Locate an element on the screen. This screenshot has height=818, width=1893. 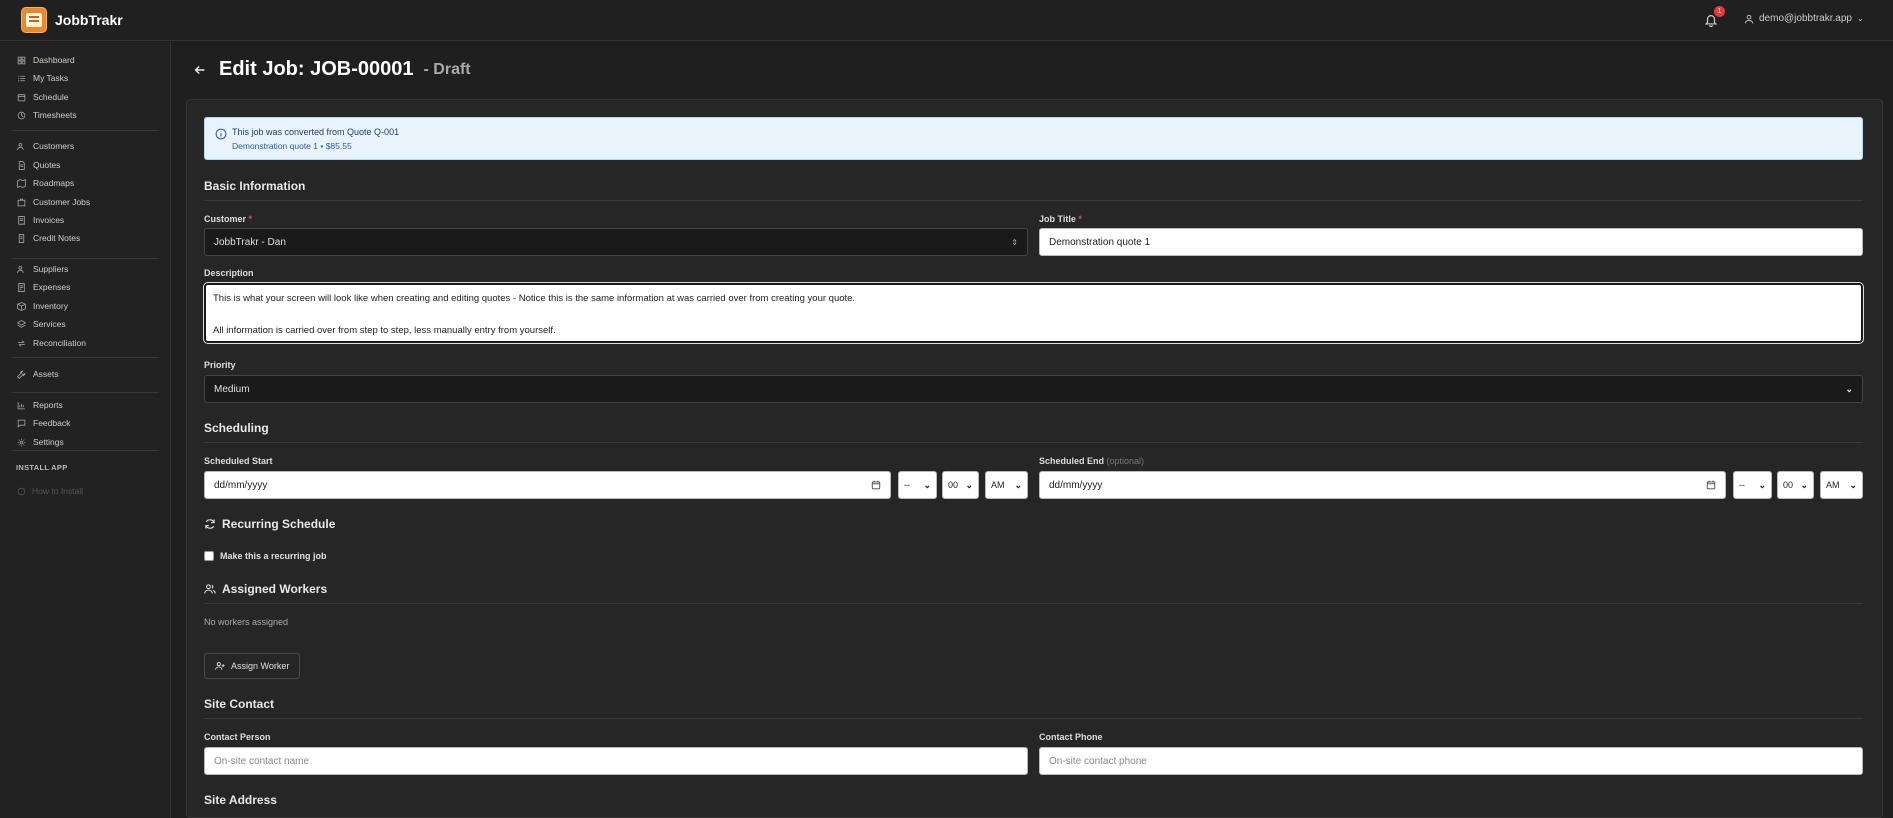
sidebar-item-inventory: Inventory is located at coordinates (42, 306).